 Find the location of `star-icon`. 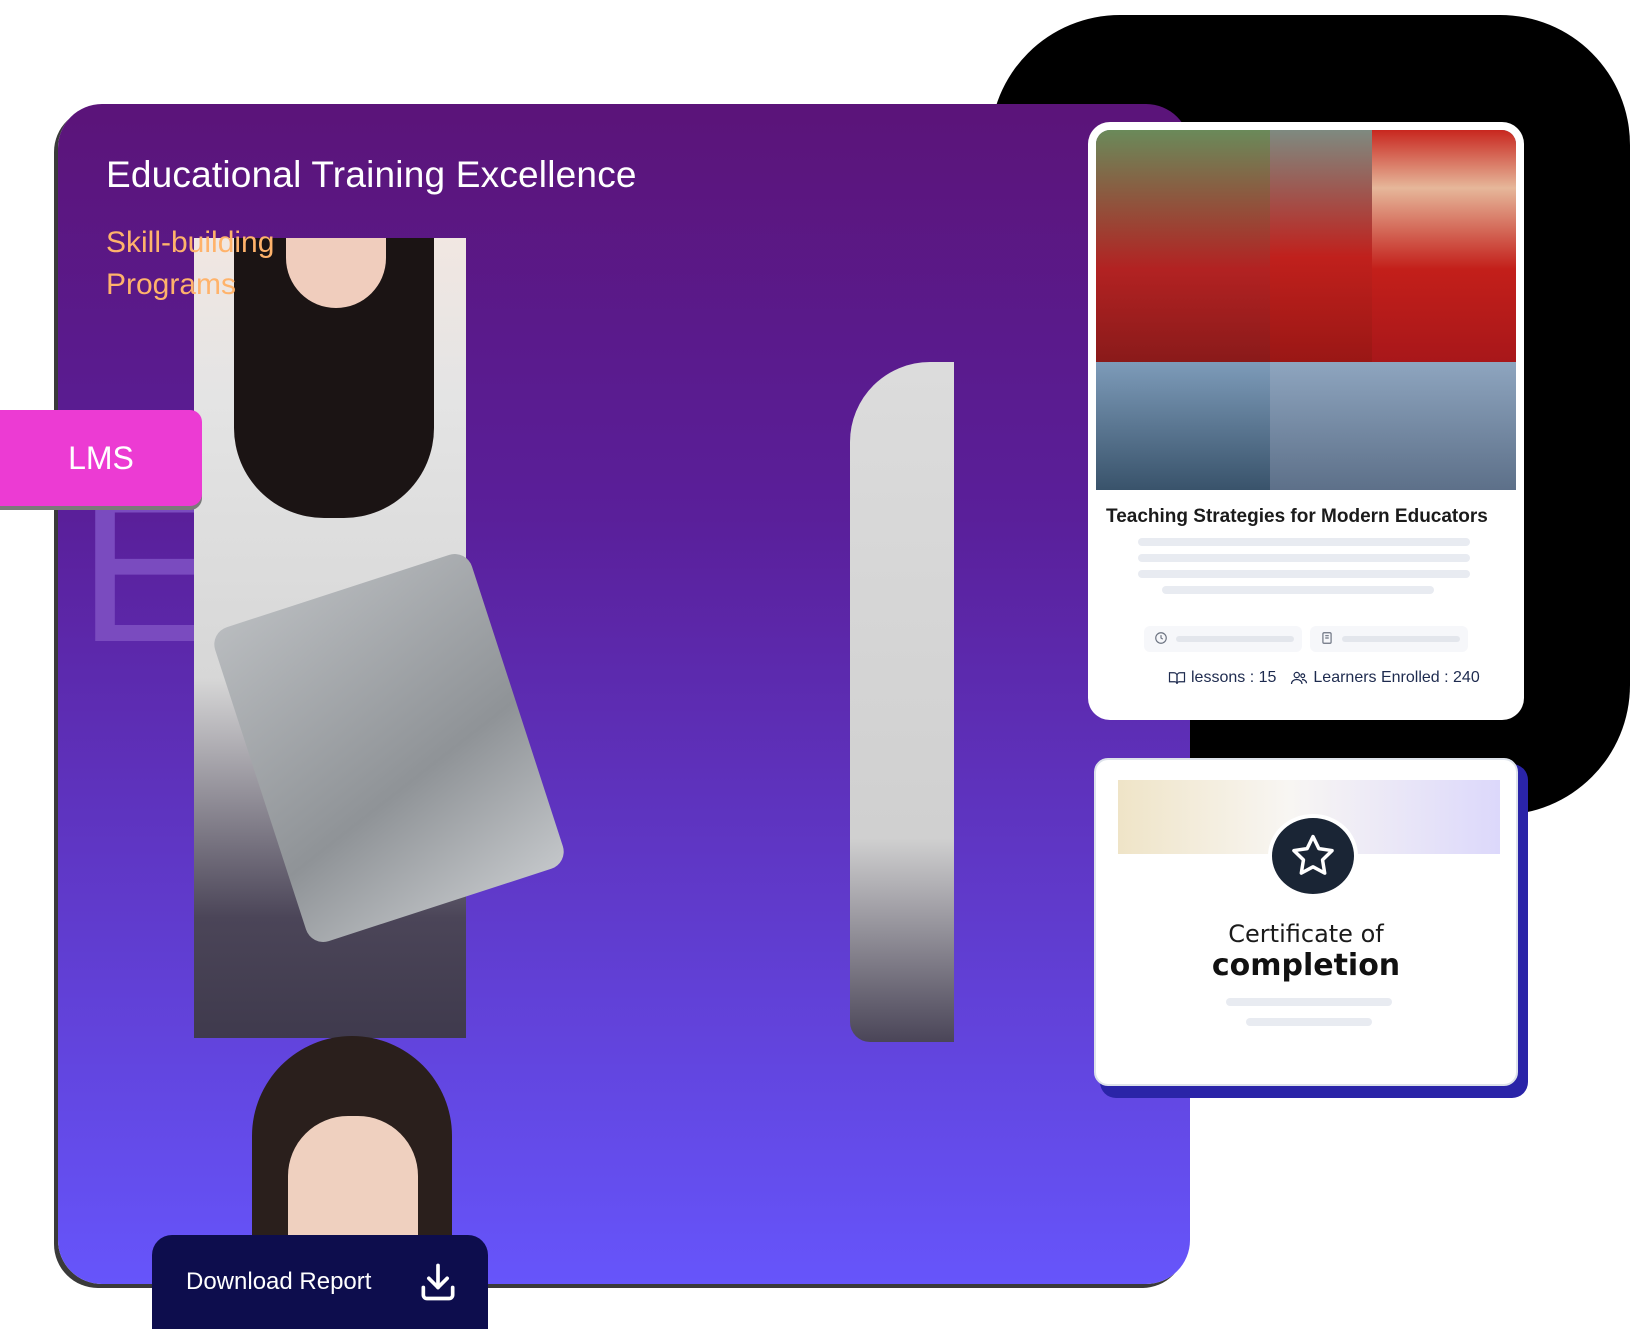

star-icon is located at coordinates (1313, 854).